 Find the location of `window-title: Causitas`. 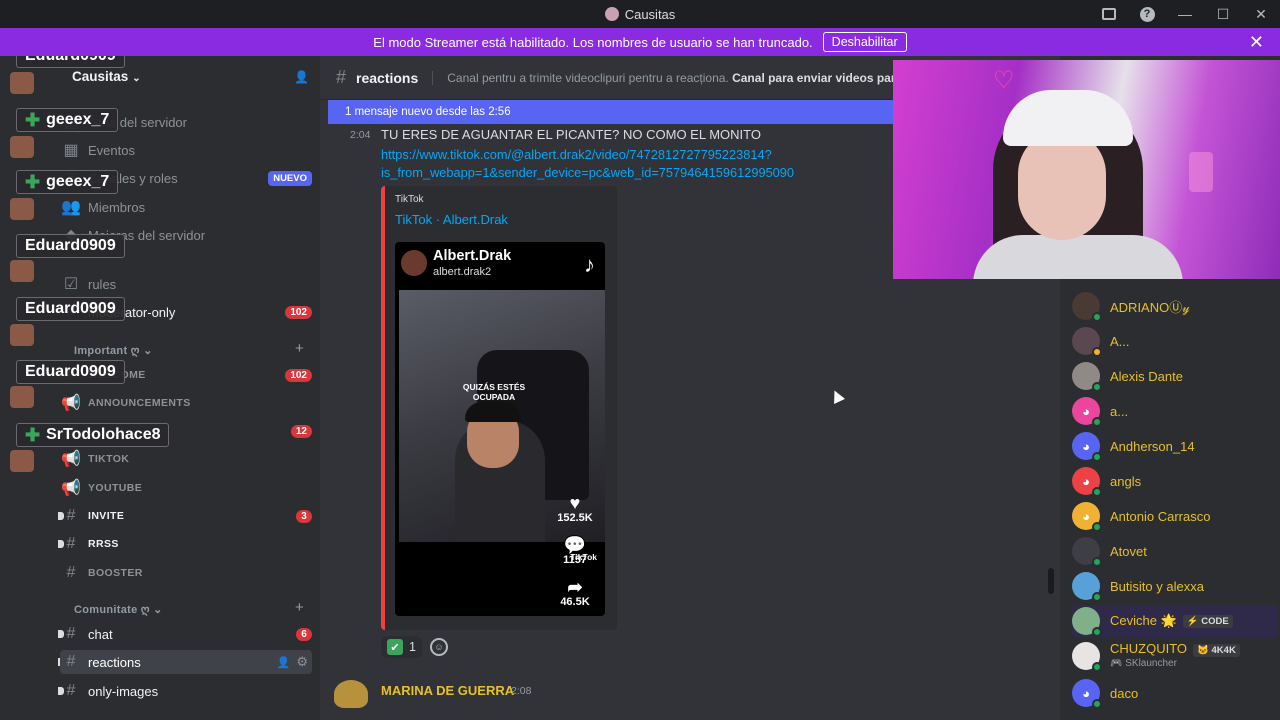

window-title: Causitas is located at coordinates (650, 14).